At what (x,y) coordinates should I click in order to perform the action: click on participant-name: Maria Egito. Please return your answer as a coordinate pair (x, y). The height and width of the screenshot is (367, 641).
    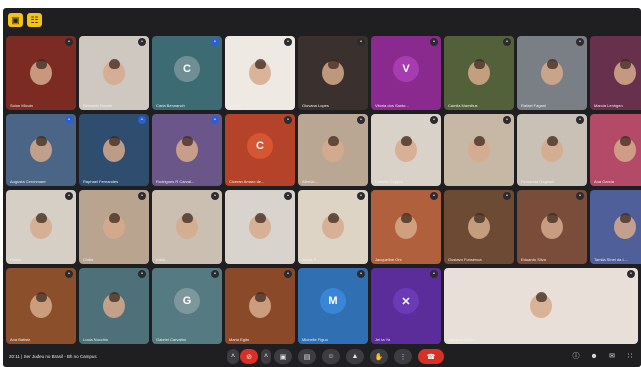
    Looking at the image, I should click on (239, 339).